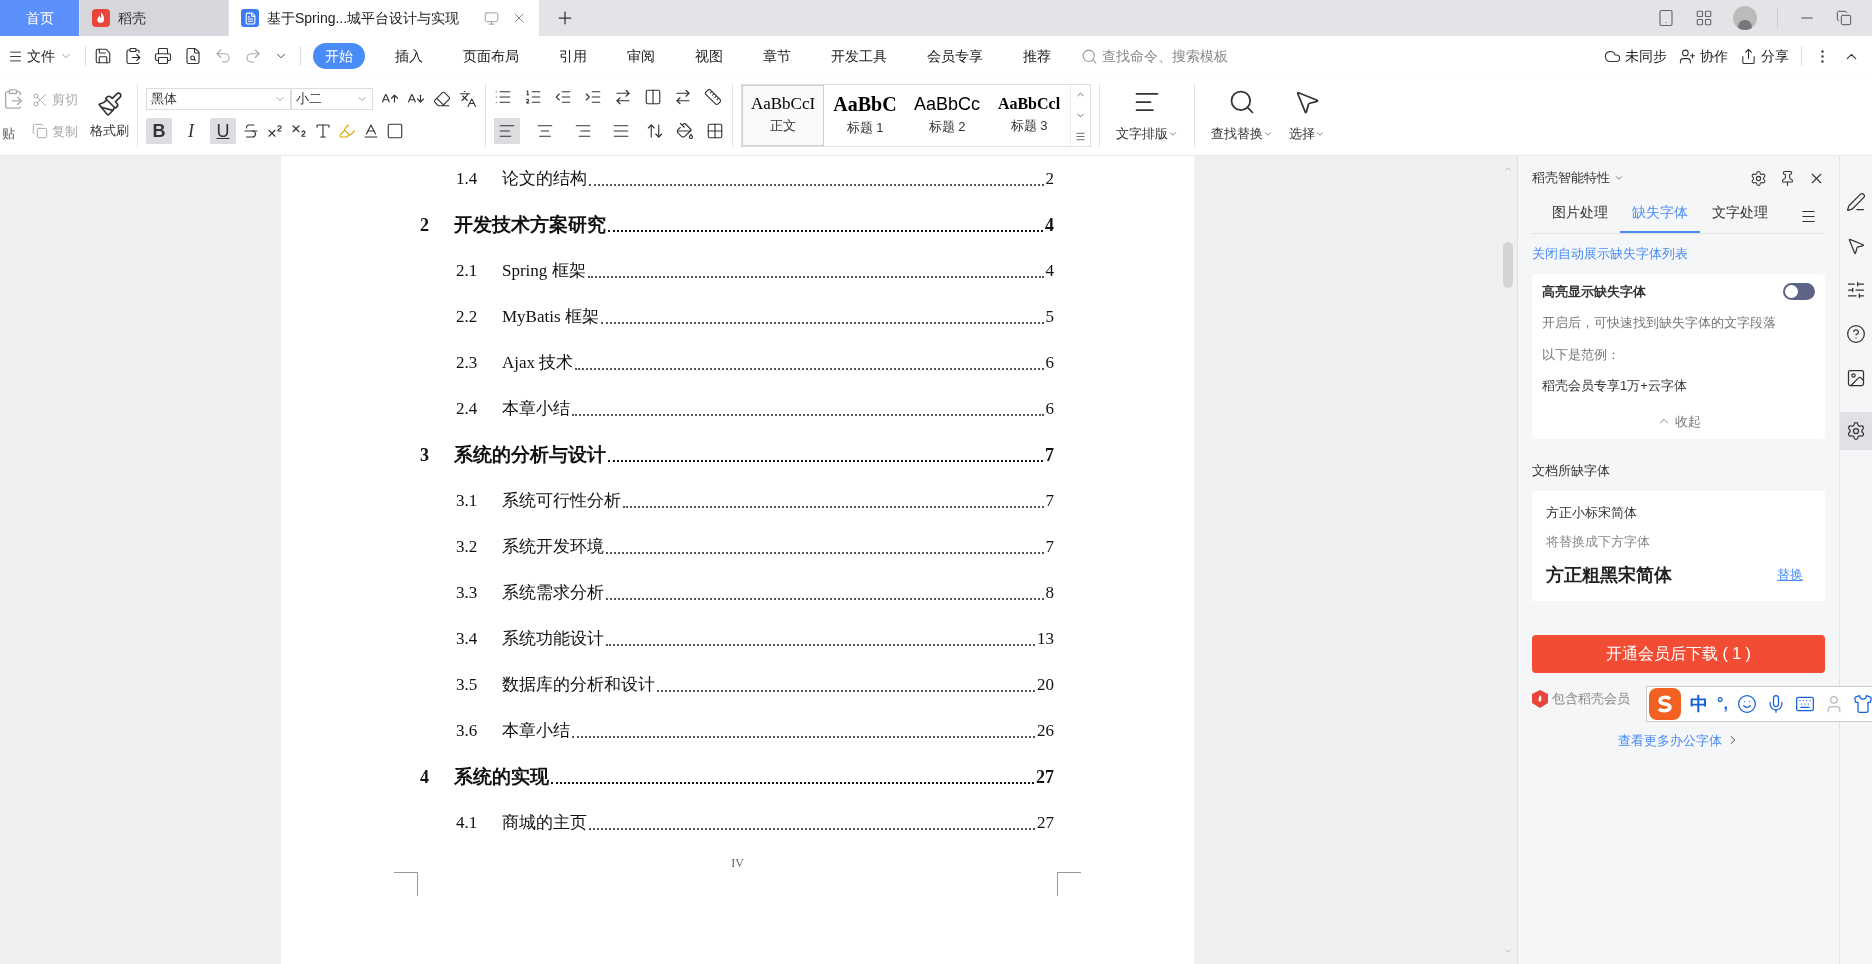 The image size is (1872, 964). What do you see at coordinates (1787, 178) in the screenshot?
I see `pin-icon` at bounding box center [1787, 178].